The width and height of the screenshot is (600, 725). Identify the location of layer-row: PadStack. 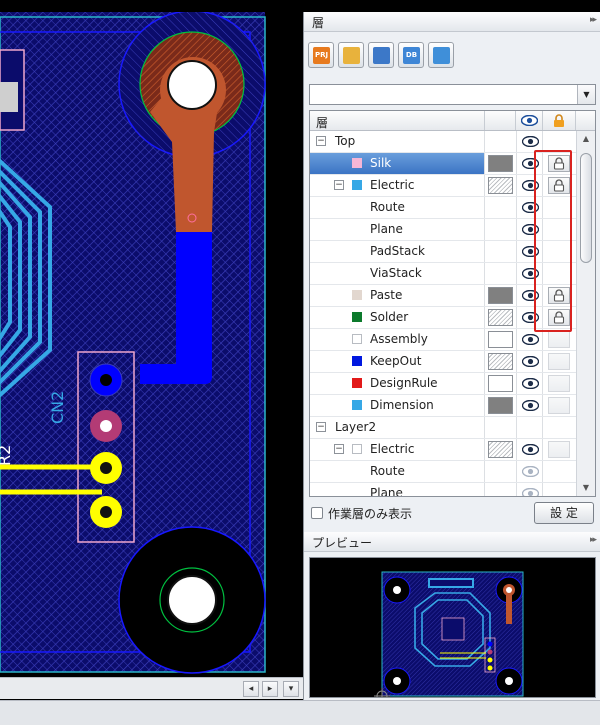
(443, 252).